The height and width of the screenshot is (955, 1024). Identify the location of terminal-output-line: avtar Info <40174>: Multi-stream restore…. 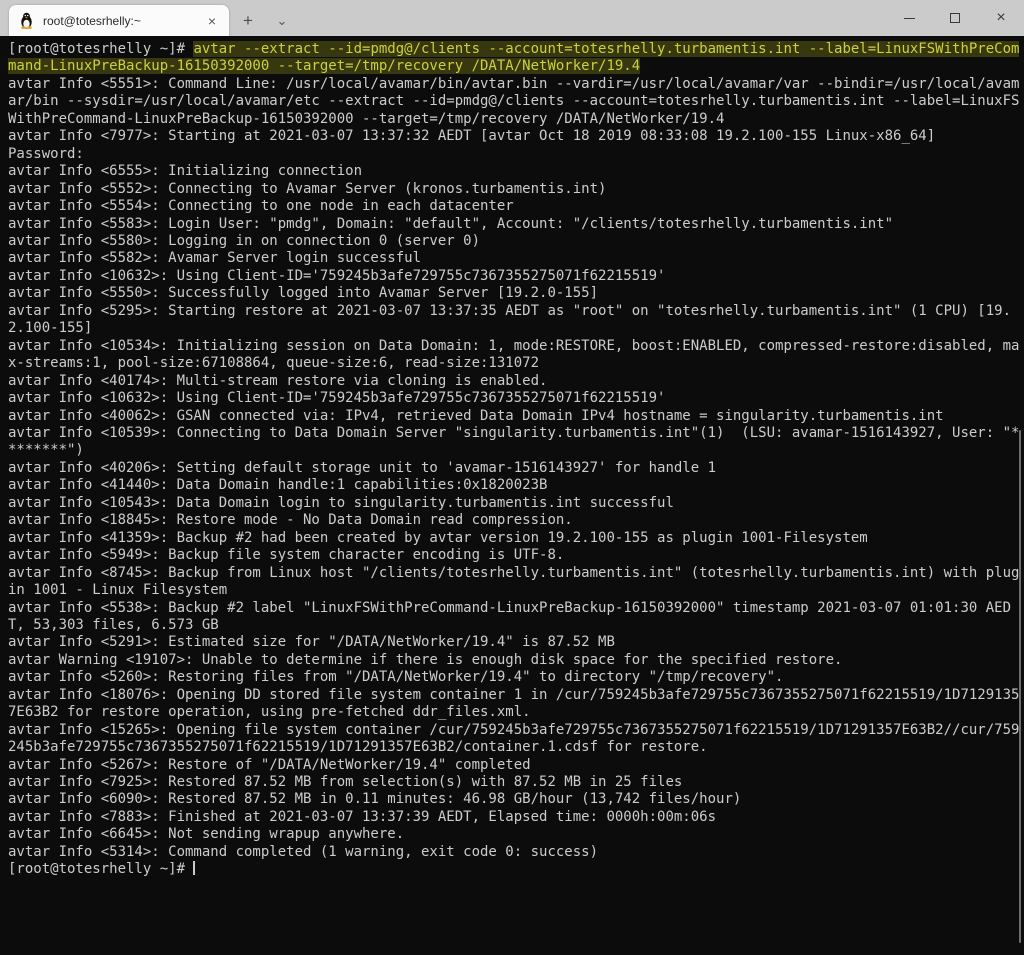
(278, 380).